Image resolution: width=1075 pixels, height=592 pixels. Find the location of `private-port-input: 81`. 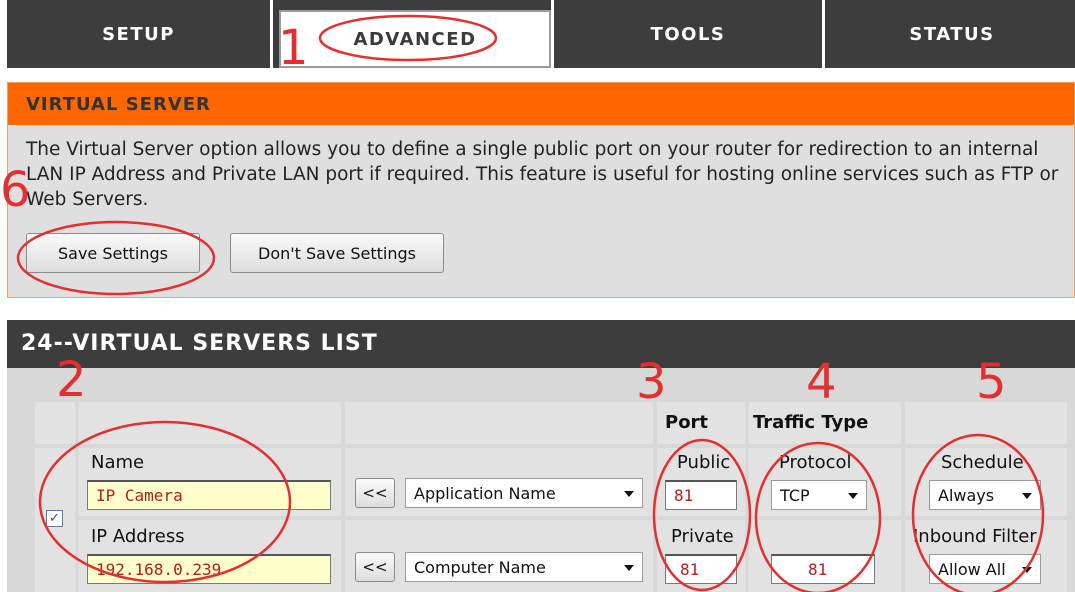

private-port-input: 81 is located at coordinates (701, 569).